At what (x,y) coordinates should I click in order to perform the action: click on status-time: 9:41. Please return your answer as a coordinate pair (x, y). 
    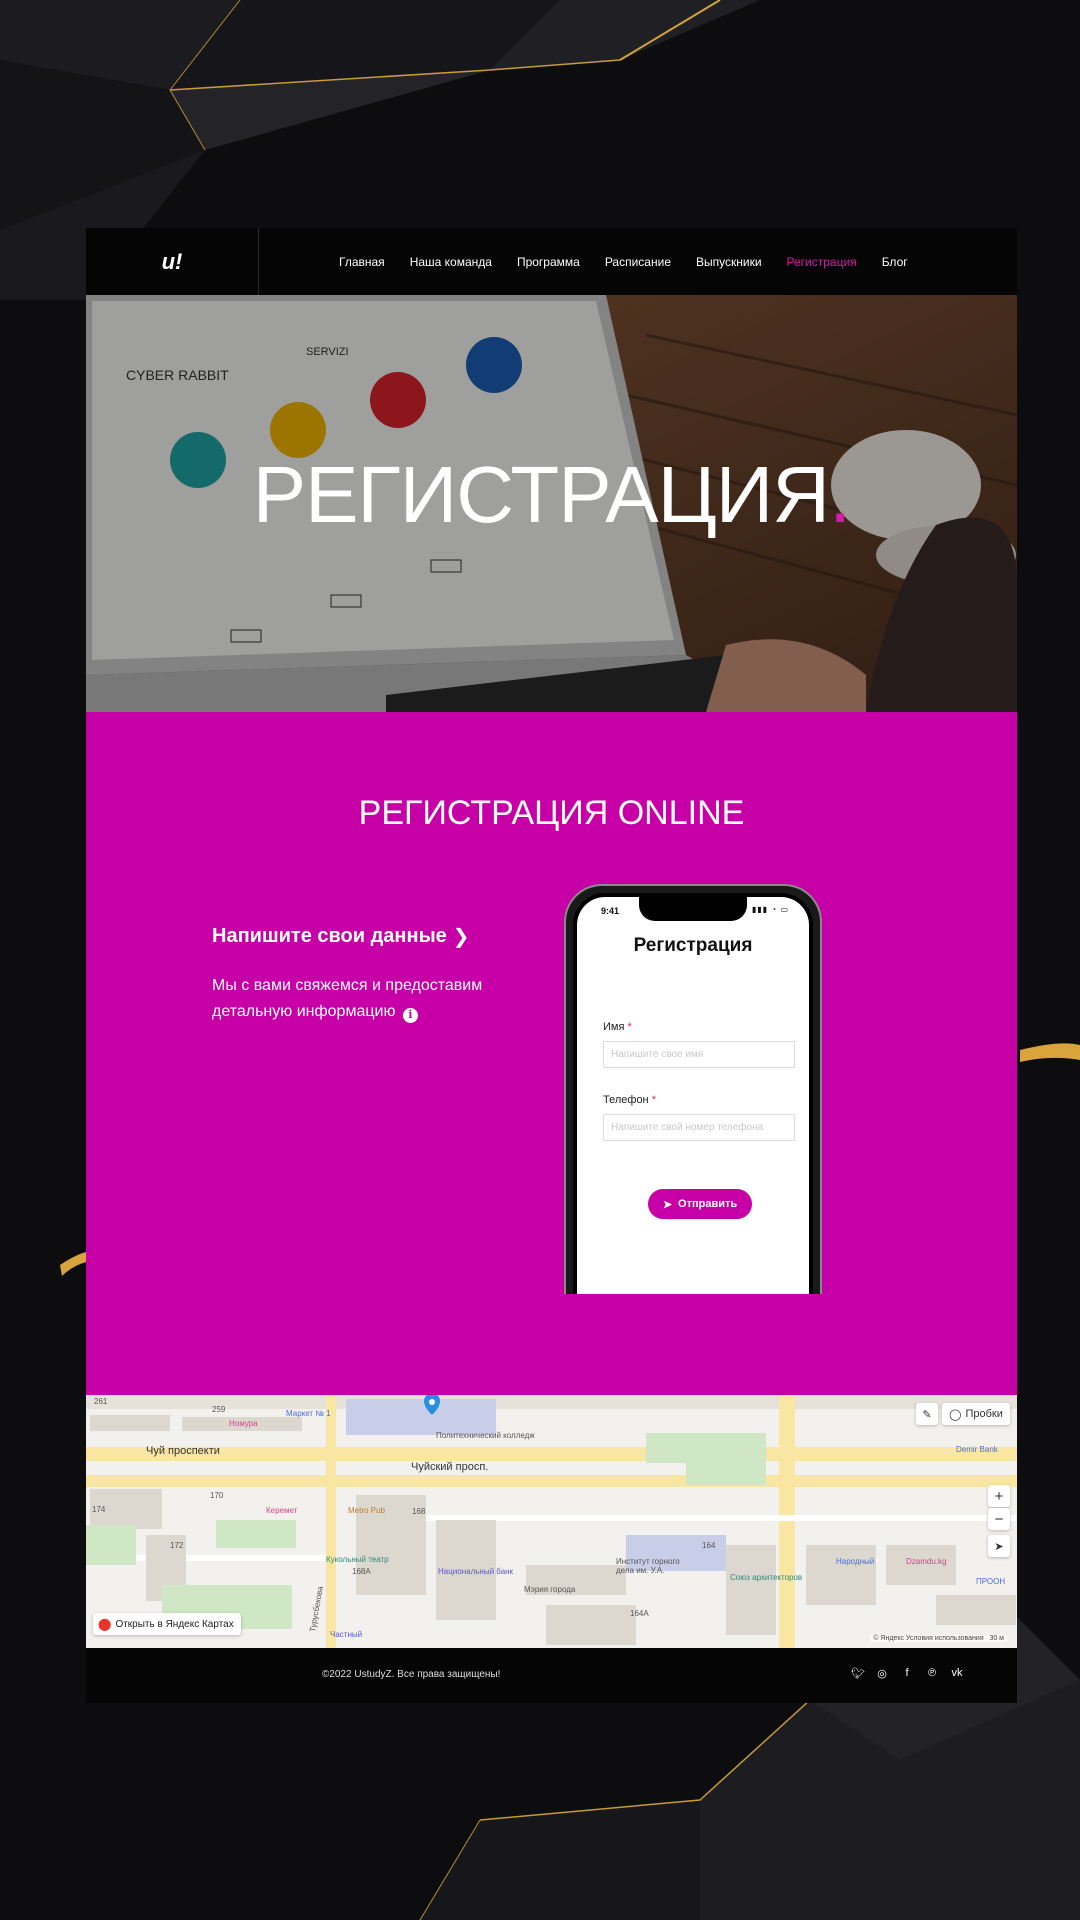
    Looking at the image, I should click on (610, 911).